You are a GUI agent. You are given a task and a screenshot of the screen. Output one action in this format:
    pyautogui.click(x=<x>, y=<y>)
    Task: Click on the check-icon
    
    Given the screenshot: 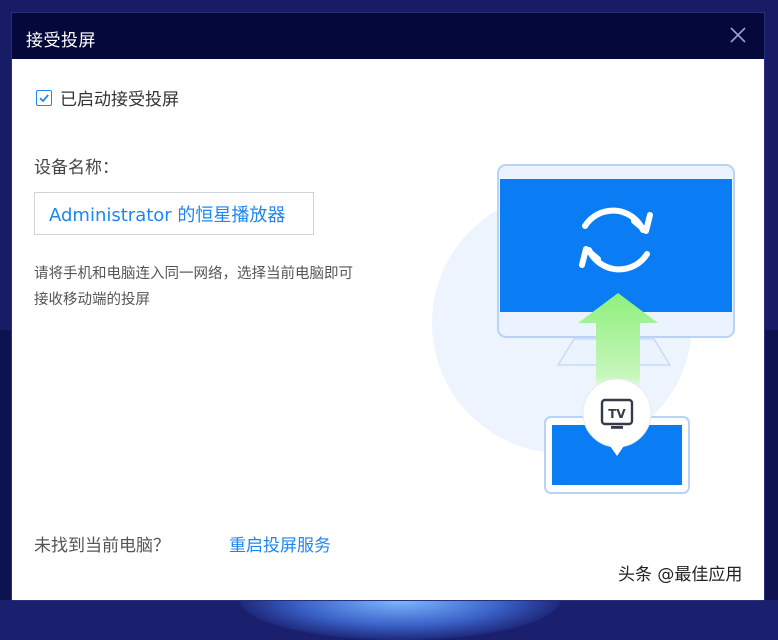 What is the action you would take?
    pyautogui.click(x=44, y=97)
    